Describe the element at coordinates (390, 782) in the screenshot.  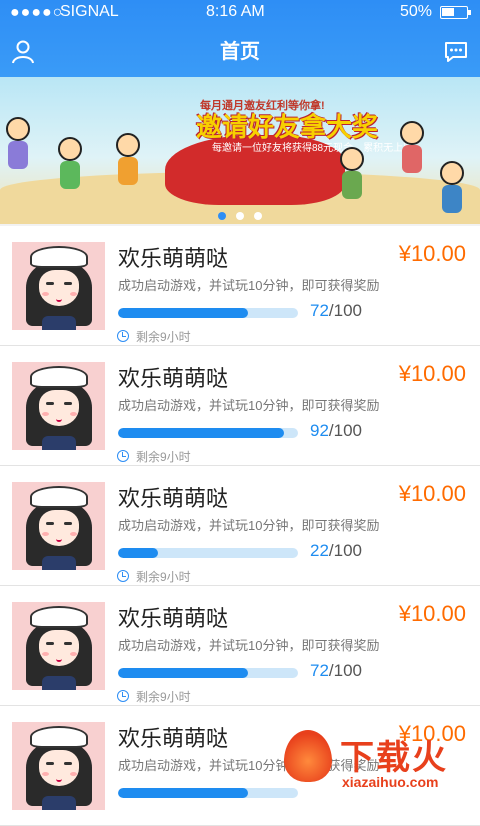
I see `watermark-url: xiazaihuo.com` at that location.